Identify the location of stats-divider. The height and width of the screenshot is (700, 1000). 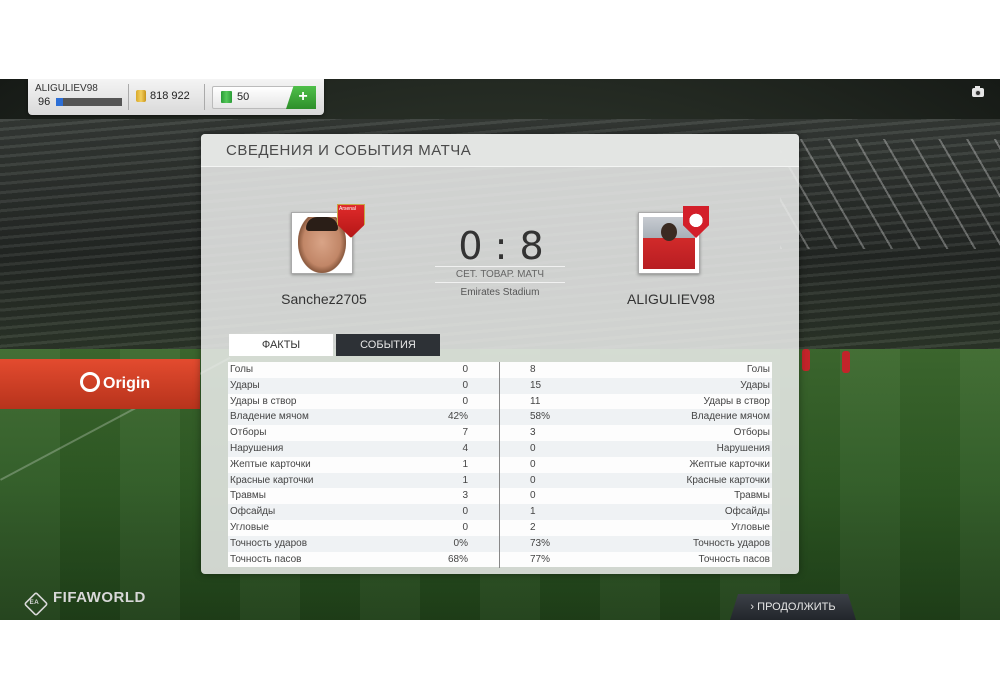
(499, 465).